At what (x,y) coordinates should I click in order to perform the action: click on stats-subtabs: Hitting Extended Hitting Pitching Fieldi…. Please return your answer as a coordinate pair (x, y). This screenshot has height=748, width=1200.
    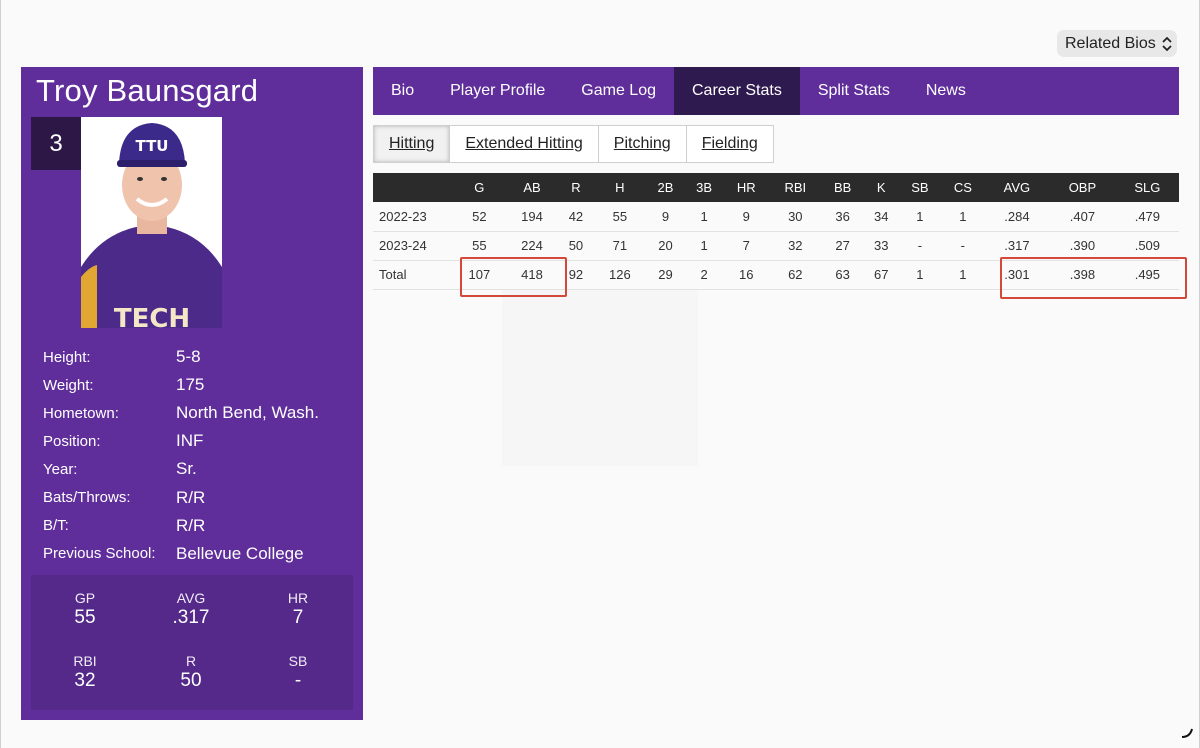
    Looking at the image, I should click on (573, 144).